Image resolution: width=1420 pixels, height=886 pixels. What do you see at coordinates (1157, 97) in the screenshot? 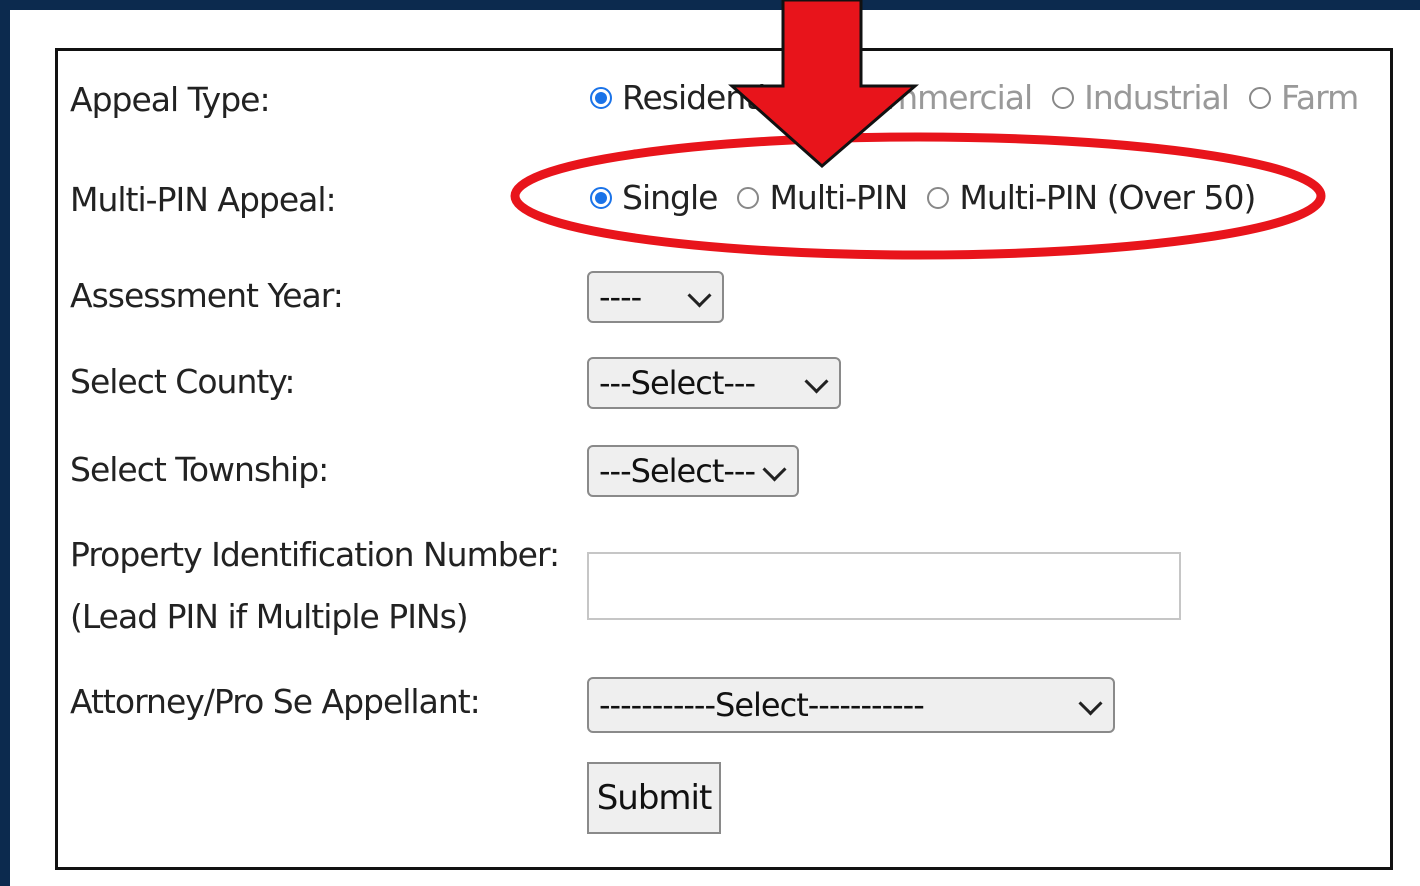
I see `option-industrial-label: Industrial` at bounding box center [1157, 97].